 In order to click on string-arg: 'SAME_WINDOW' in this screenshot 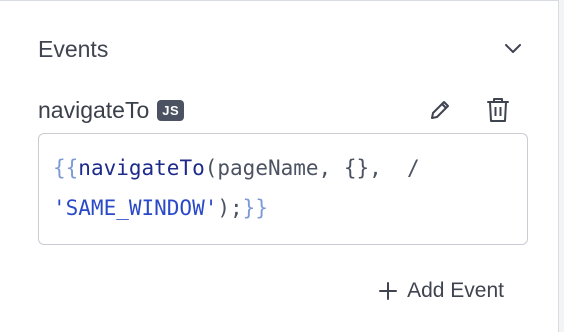, I will do `click(135, 208)`.